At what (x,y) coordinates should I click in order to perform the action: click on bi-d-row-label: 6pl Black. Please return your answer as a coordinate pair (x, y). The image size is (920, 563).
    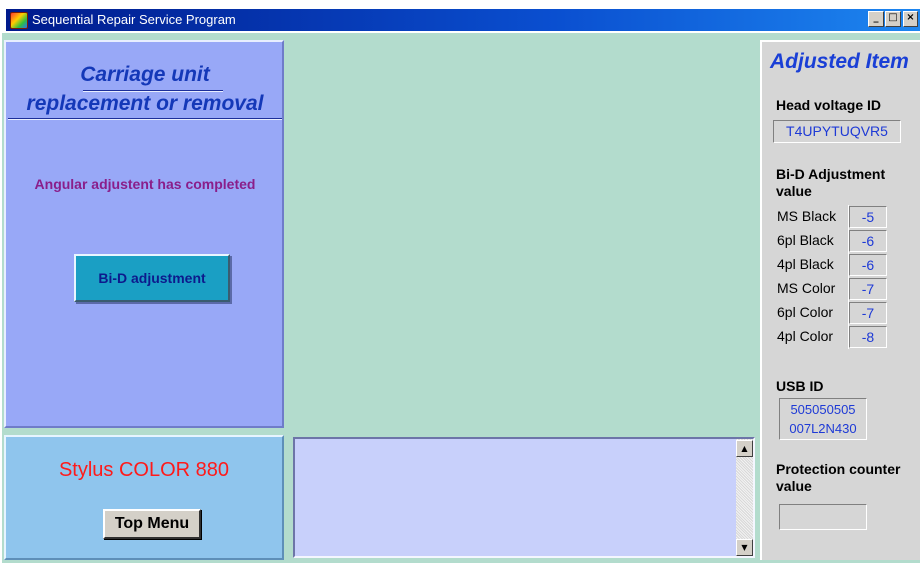
    Looking at the image, I should click on (813, 241).